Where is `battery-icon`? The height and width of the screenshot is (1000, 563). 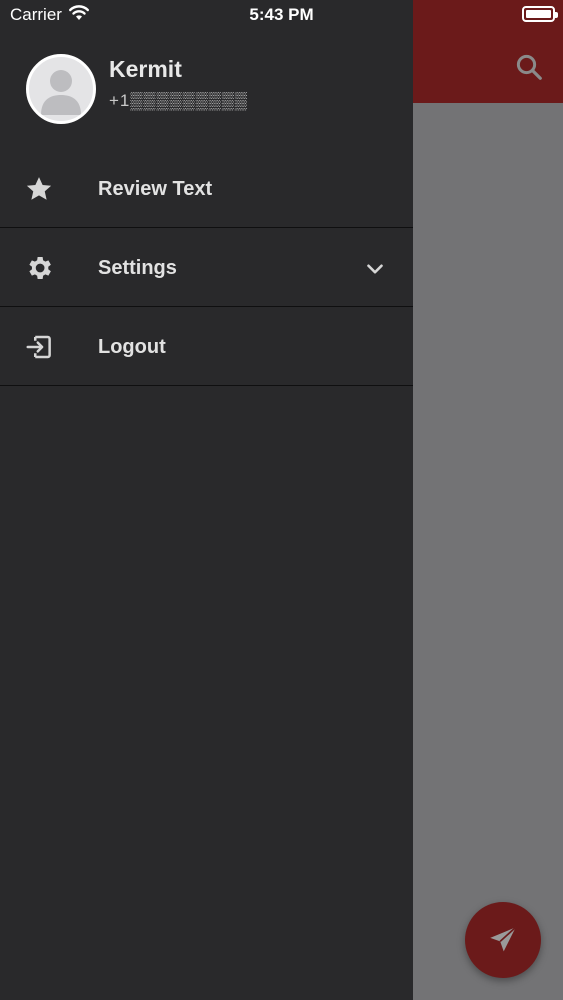
battery-icon is located at coordinates (540, 14).